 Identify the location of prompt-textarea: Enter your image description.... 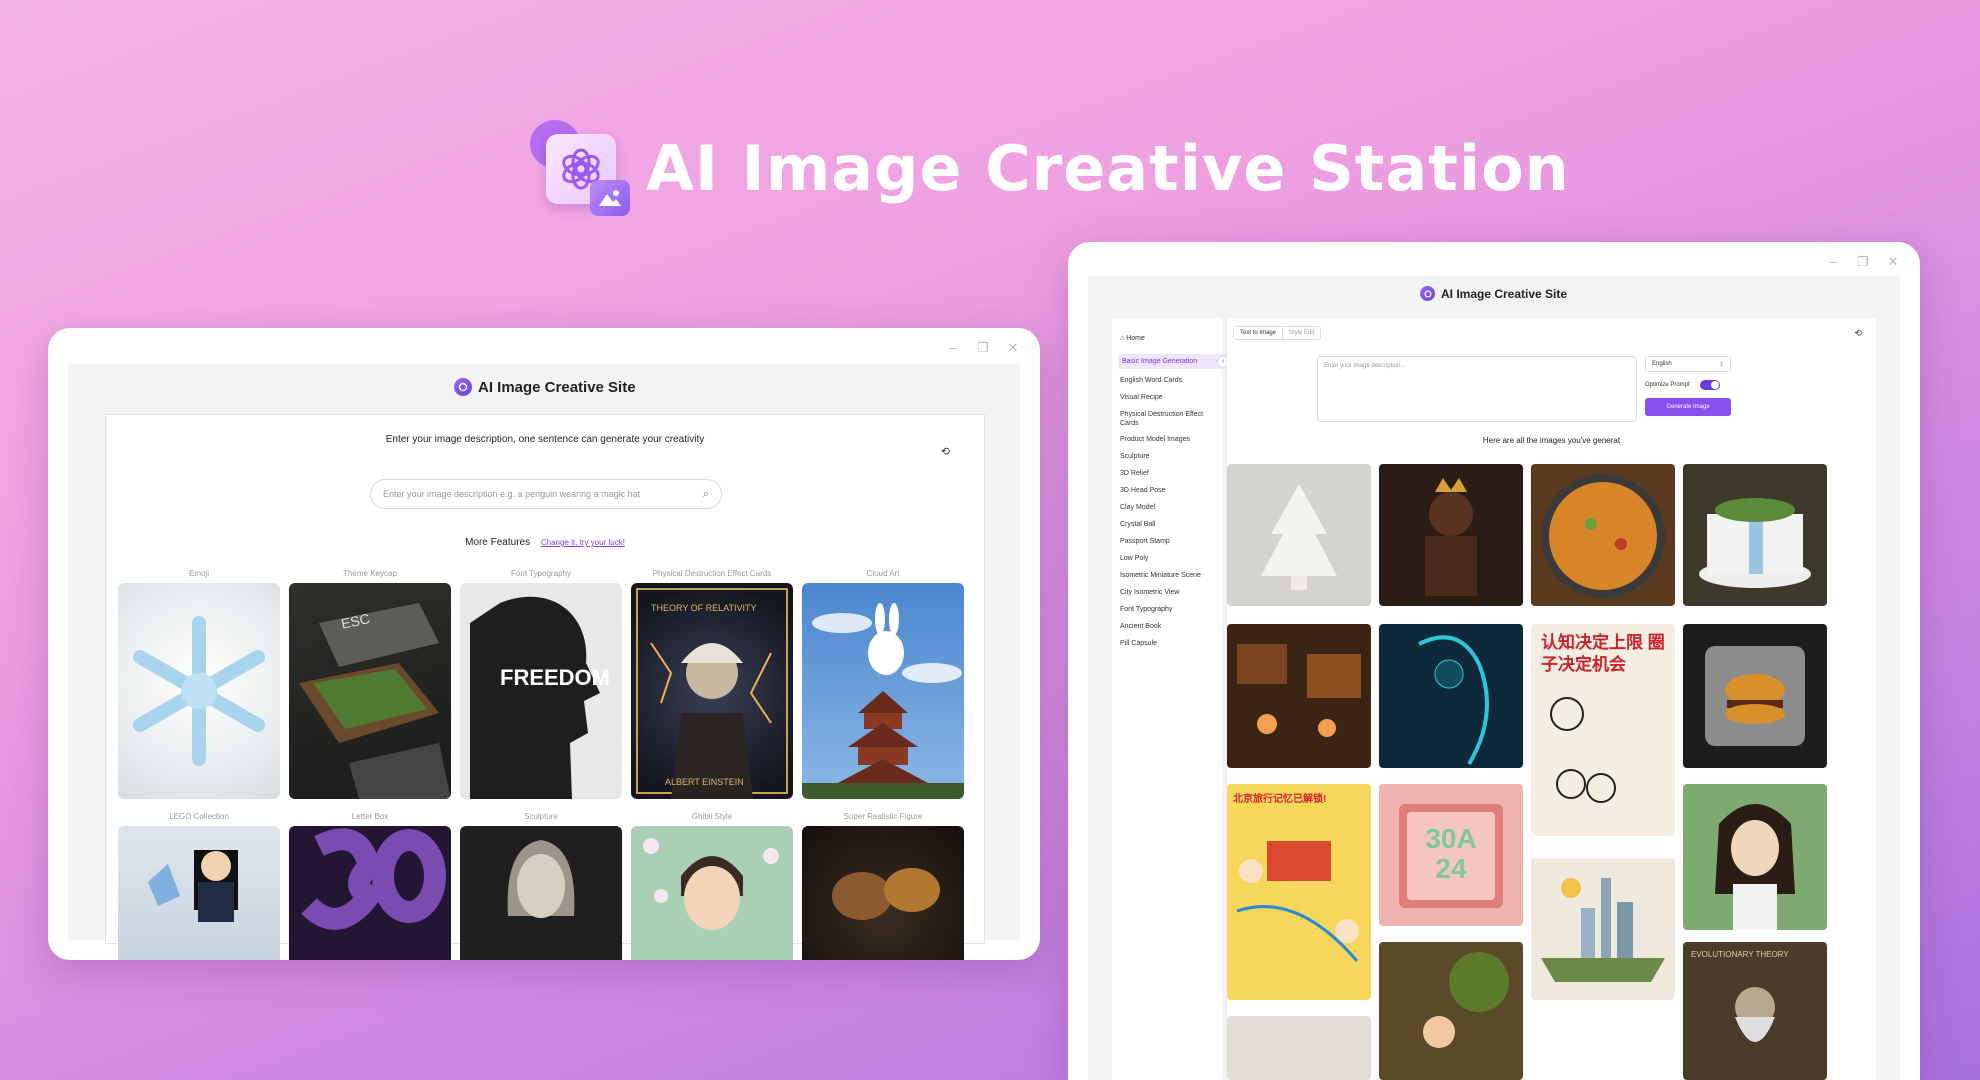
(1477, 389).